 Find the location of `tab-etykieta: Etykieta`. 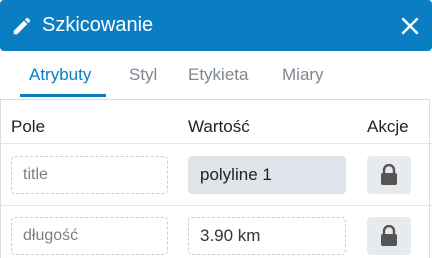

tab-etykieta: Etykieta is located at coordinates (218, 75).